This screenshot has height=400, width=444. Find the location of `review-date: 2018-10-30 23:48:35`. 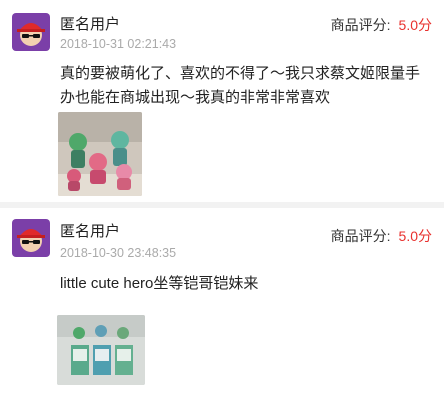

review-date: 2018-10-30 23:48:35 is located at coordinates (118, 253).